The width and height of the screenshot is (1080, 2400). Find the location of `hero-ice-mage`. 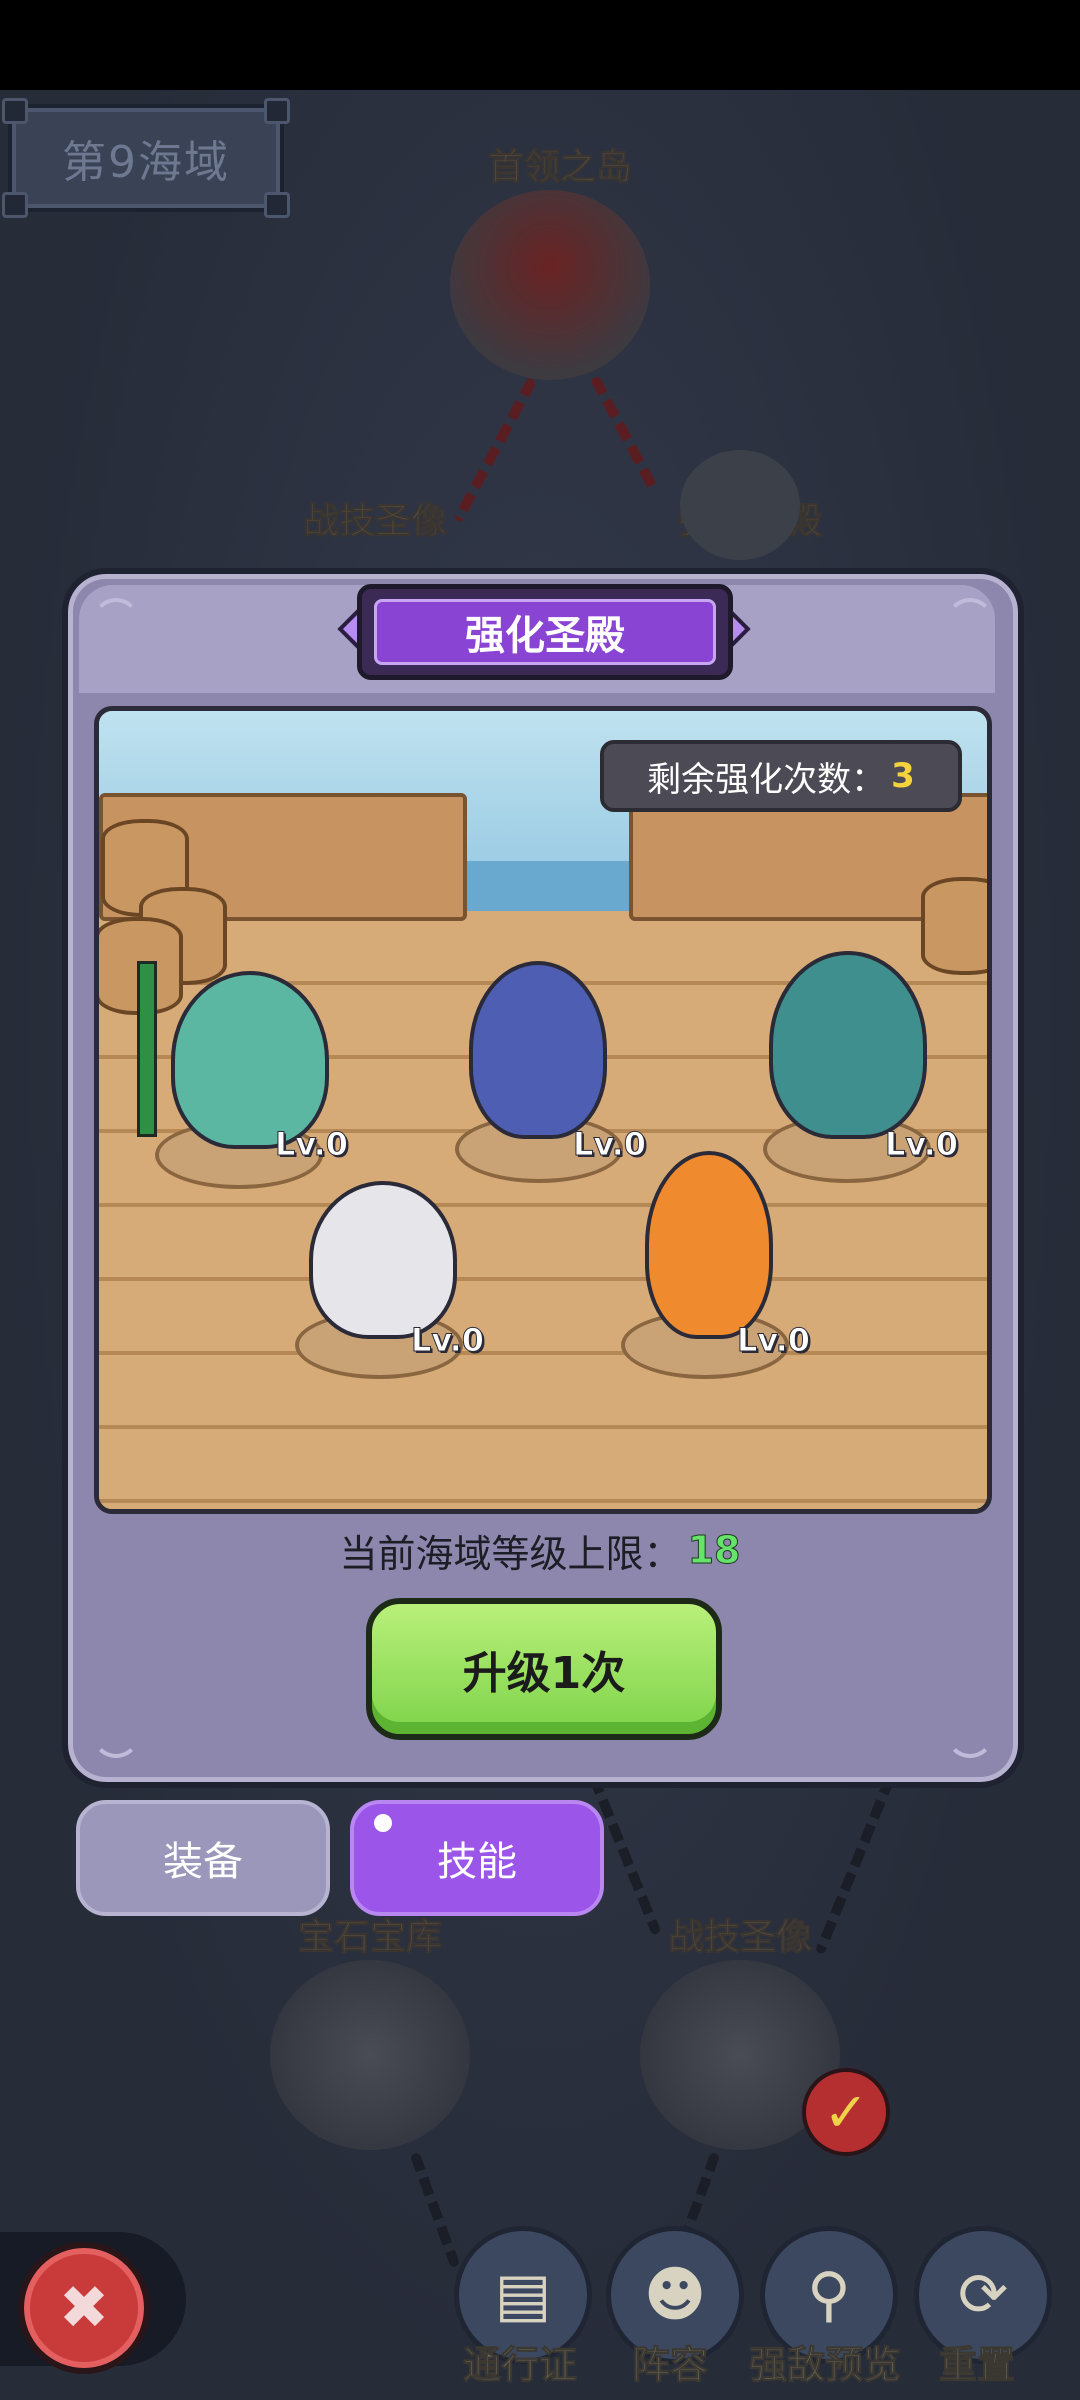

hero-ice-mage is located at coordinates (538, 1050).